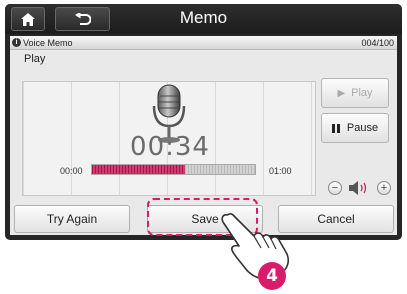 The width and height of the screenshot is (407, 294). I want to click on progress-fill, so click(138, 169).